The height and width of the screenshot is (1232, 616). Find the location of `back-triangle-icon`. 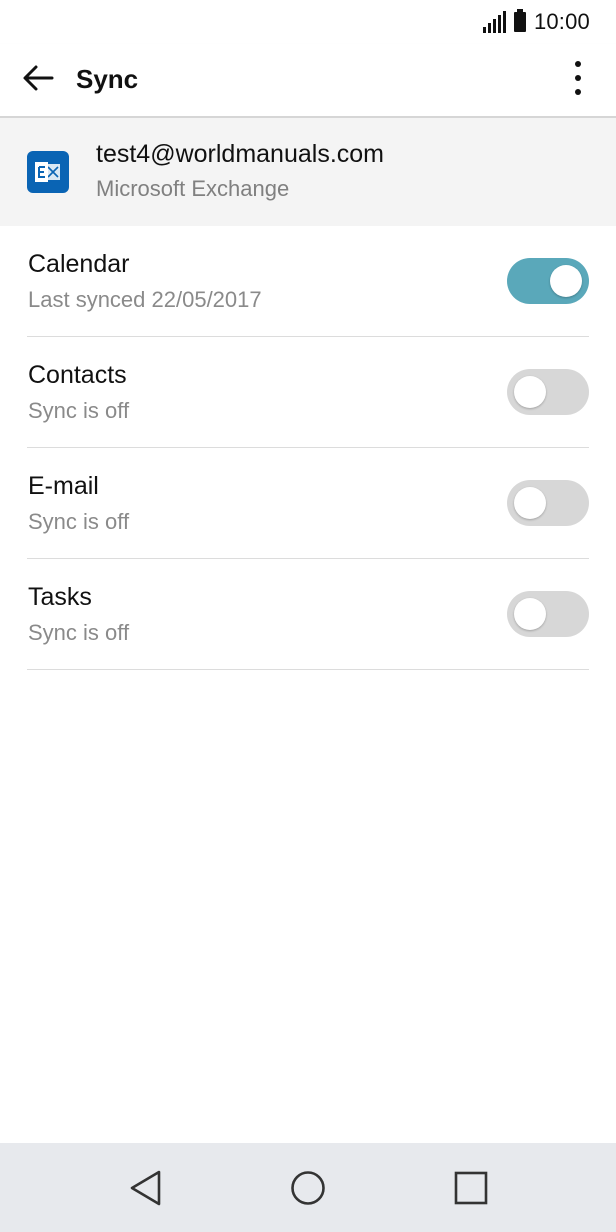

back-triangle-icon is located at coordinates (145, 1188).